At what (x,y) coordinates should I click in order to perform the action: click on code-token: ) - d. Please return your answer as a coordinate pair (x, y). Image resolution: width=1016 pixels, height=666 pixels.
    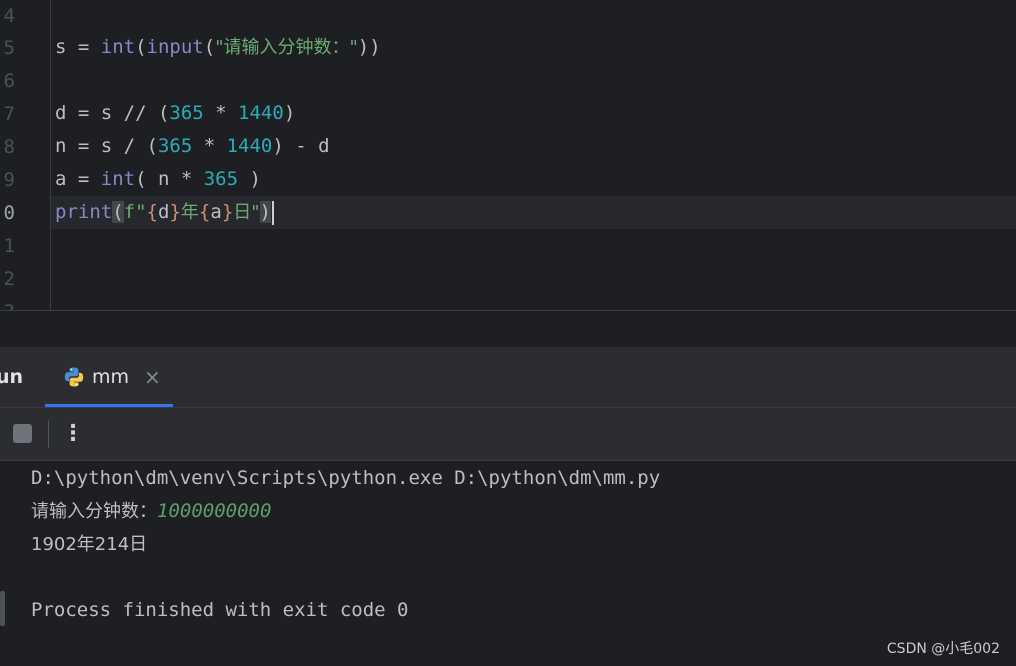
    Looking at the image, I should click on (301, 146).